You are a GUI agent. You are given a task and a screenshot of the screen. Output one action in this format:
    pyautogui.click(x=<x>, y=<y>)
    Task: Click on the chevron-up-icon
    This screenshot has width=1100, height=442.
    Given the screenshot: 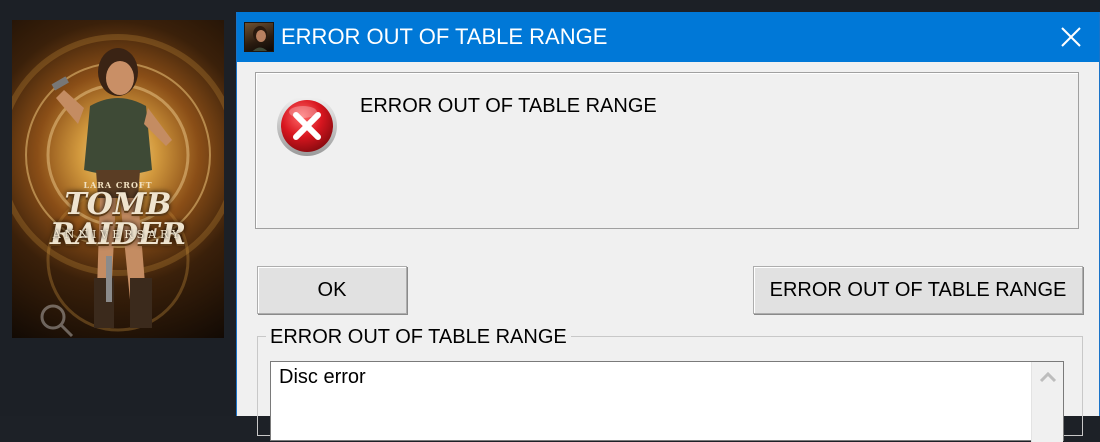 What is the action you would take?
    pyautogui.click(x=1048, y=377)
    